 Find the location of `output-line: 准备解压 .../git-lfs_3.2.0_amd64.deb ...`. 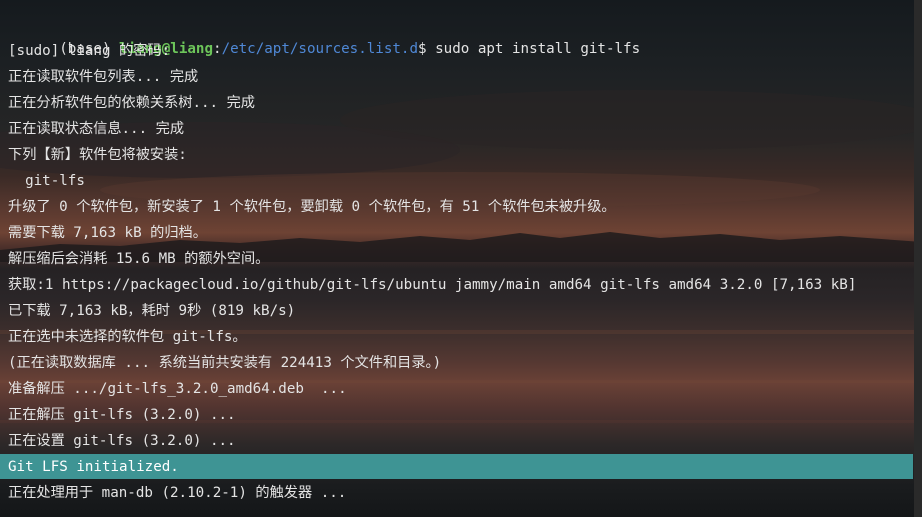

output-line: 准备解压 .../git-lfs_3.2.0_amd64.deb ... is located at coordinates (177, 389).